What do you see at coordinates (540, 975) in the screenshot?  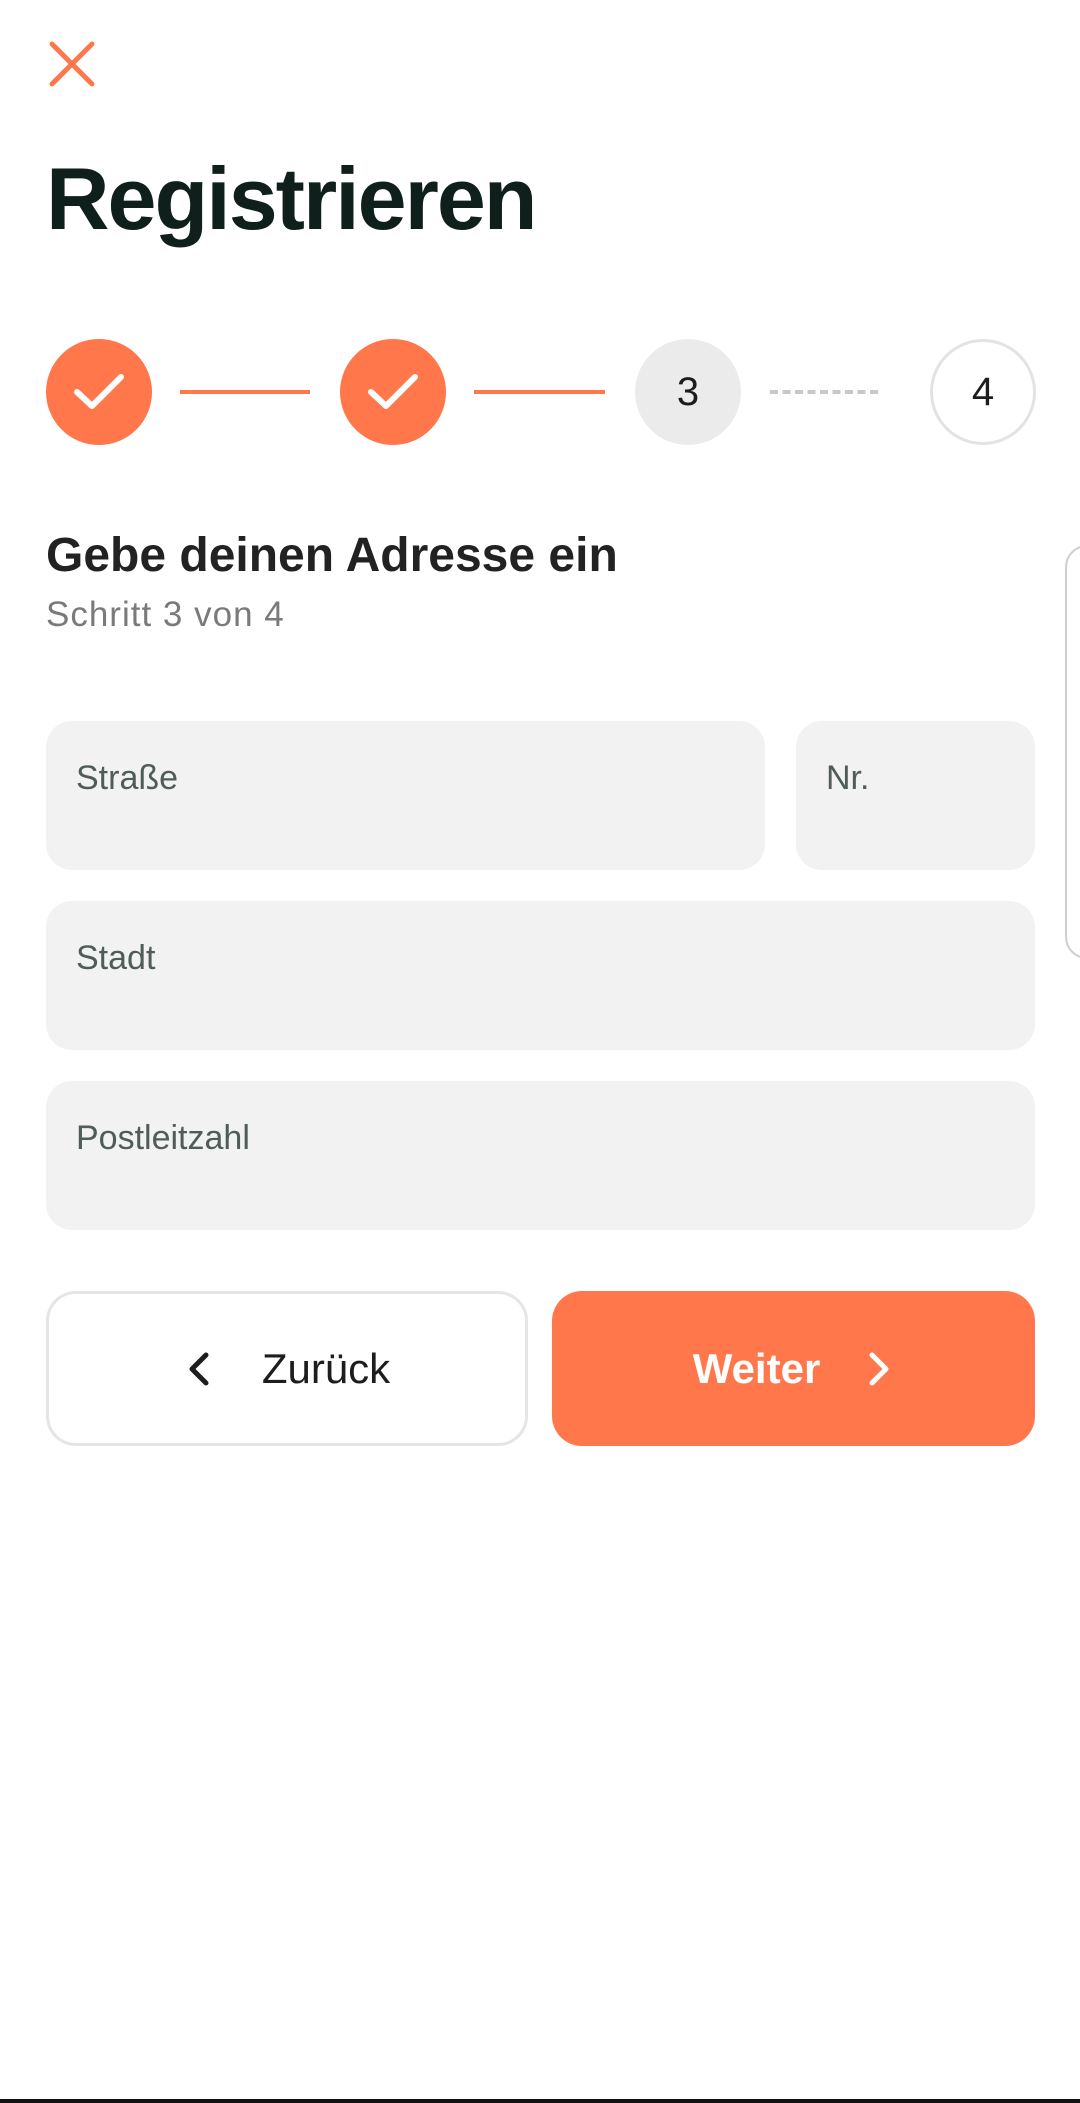 I see `city-input: Stadt` at bounding box center [540, 975].